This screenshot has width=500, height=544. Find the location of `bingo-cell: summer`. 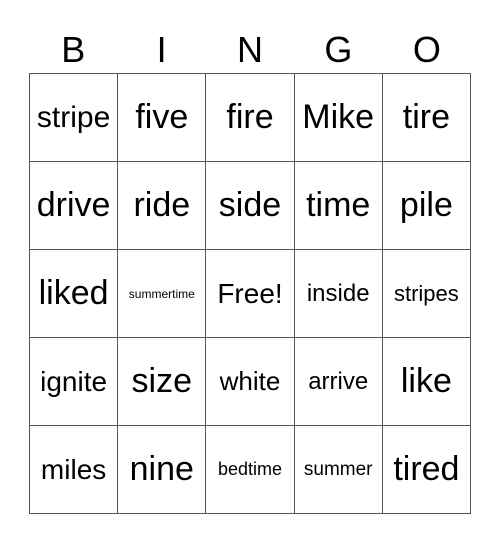

bingo-cell: summer is located at coordinates (338, 470).